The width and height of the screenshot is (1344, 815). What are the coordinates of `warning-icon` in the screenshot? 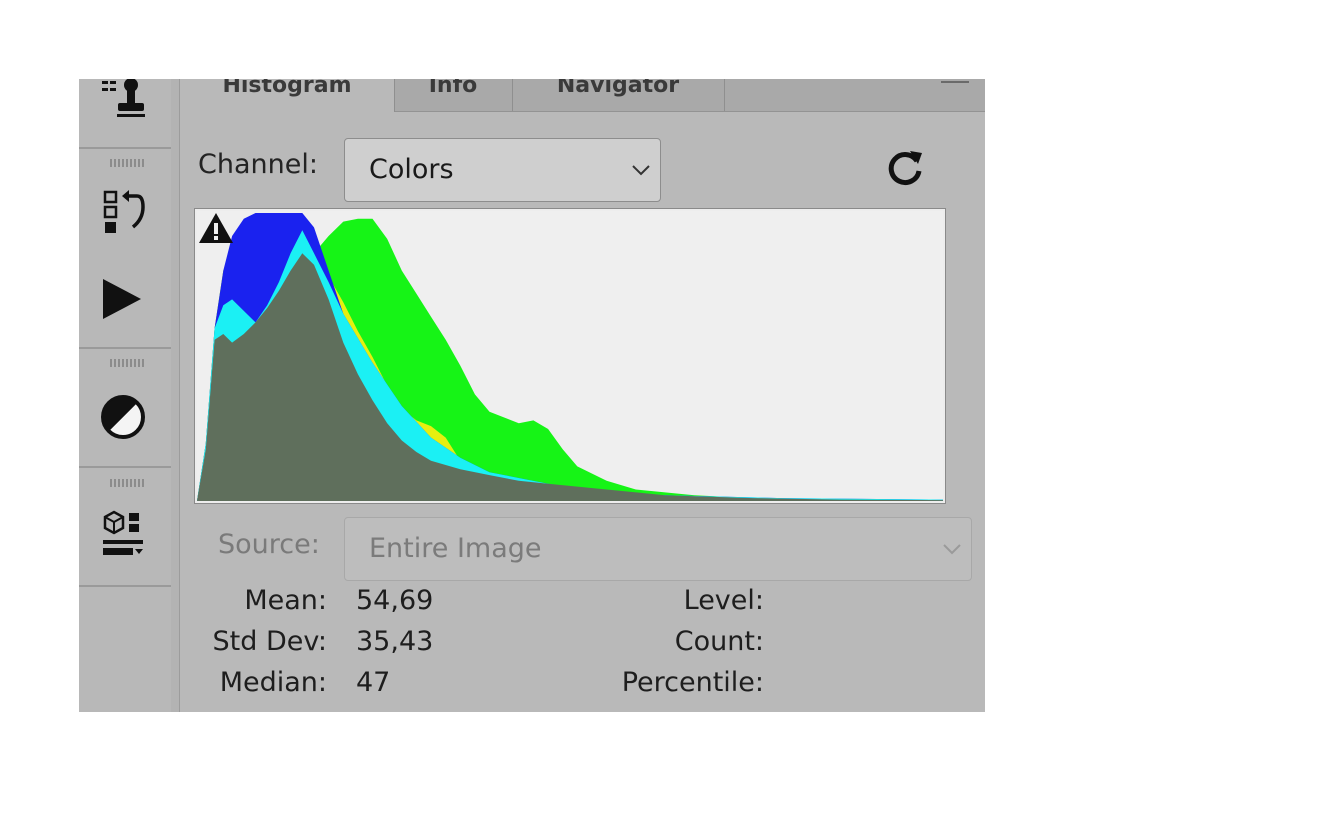 It's located at (216, 228).